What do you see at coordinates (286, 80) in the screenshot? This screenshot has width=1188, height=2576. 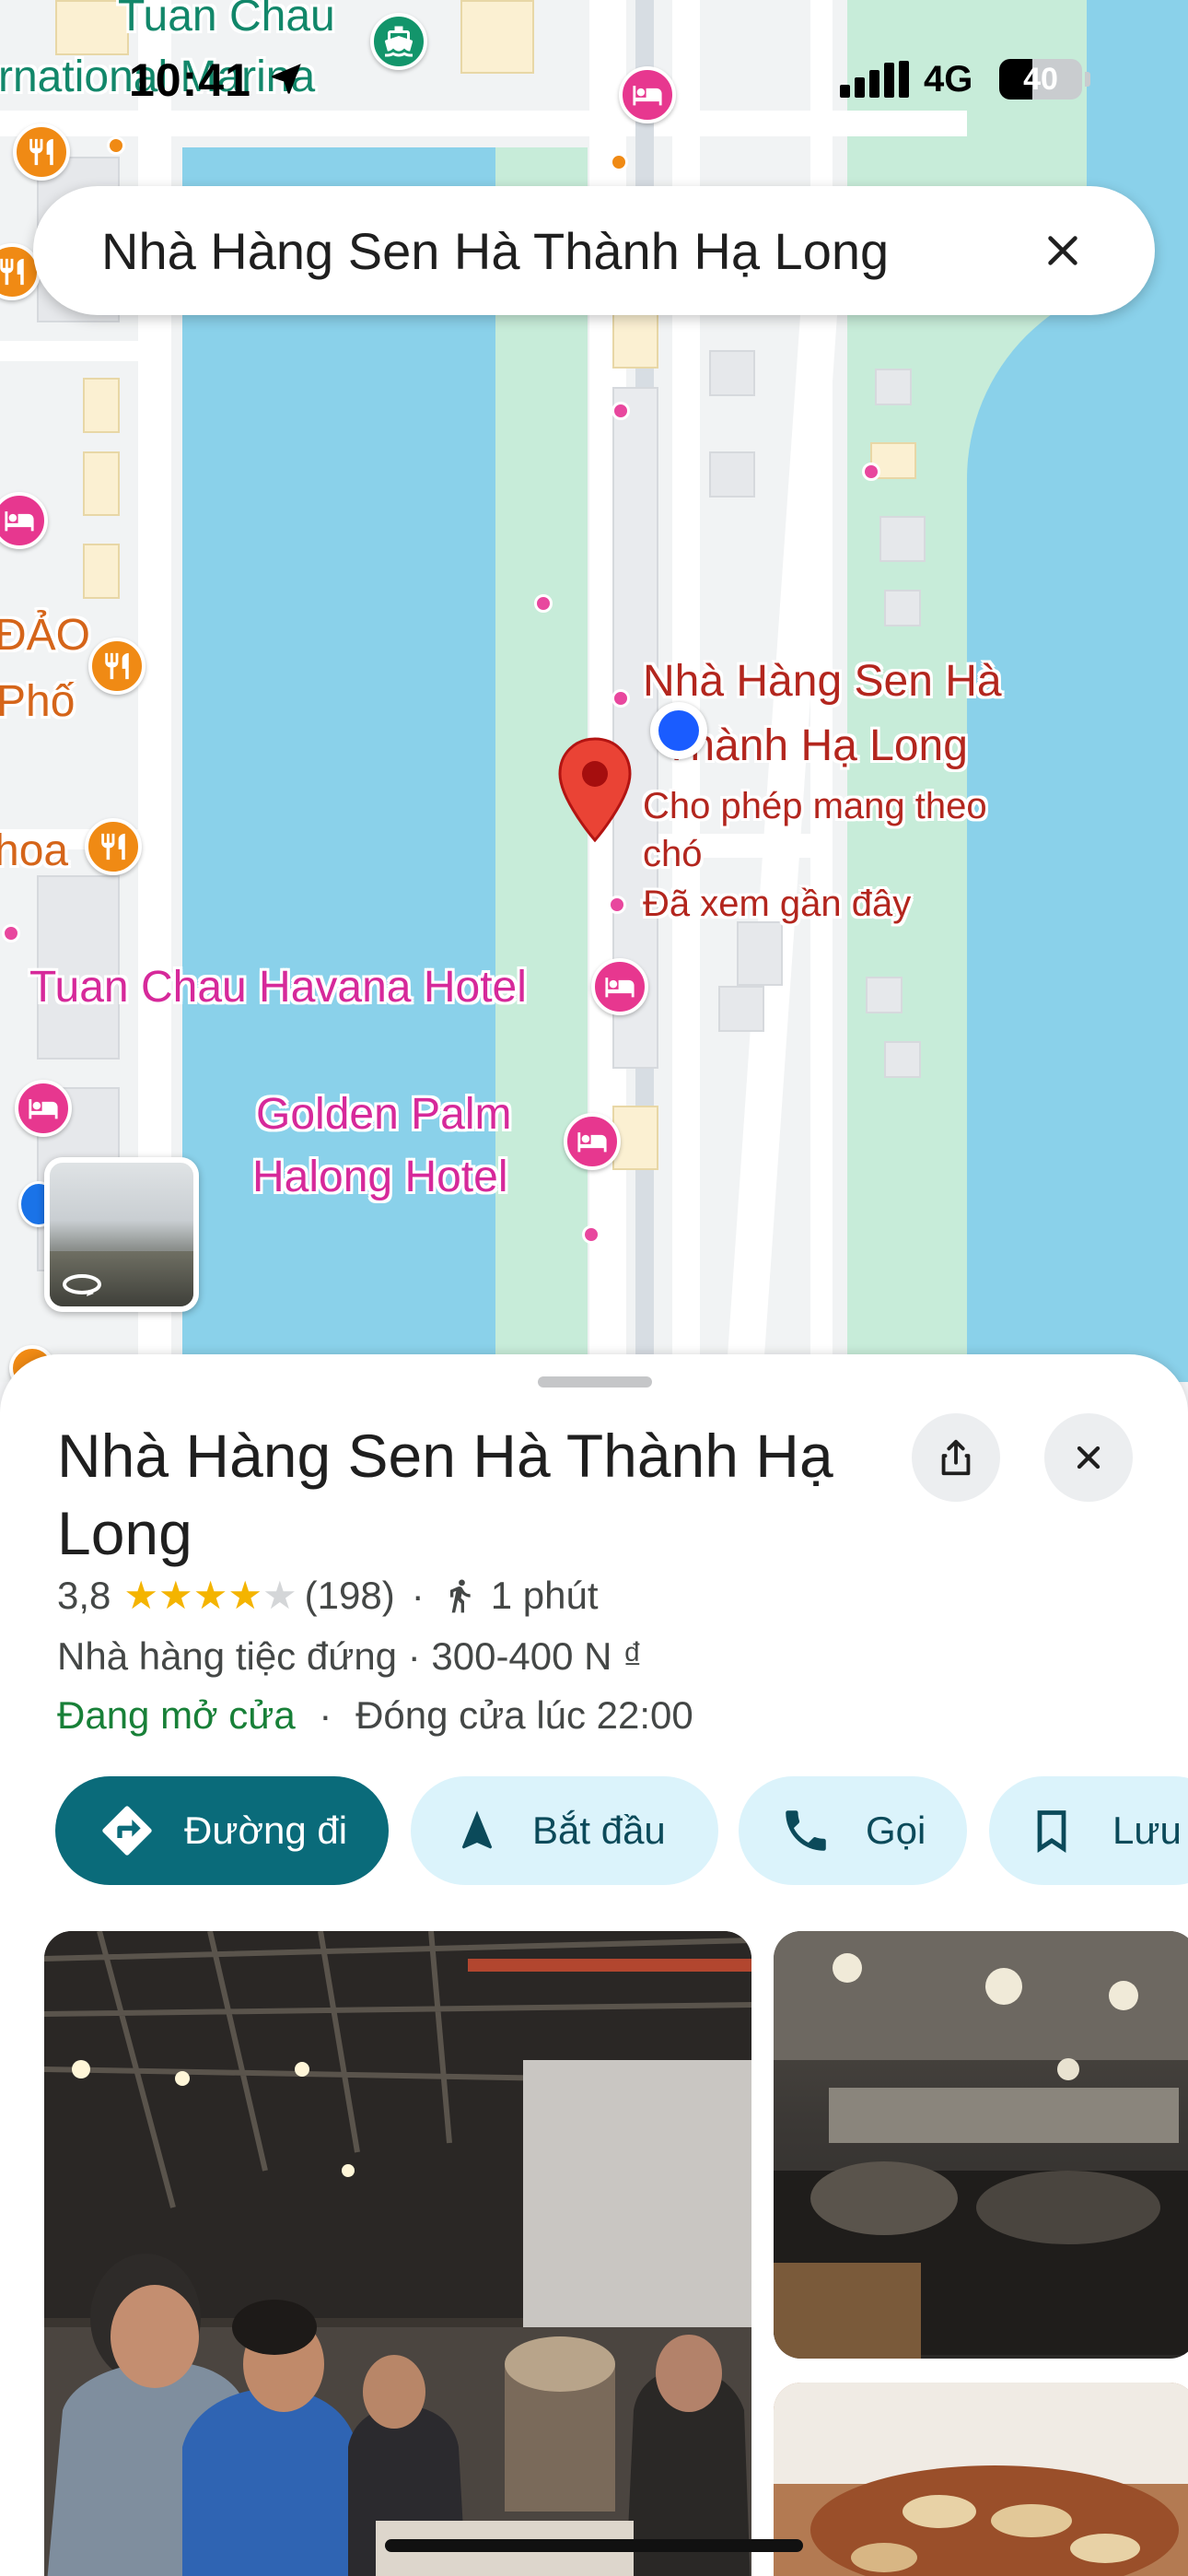 I see `location-arrow-icon` at bounding box center [286, 80].